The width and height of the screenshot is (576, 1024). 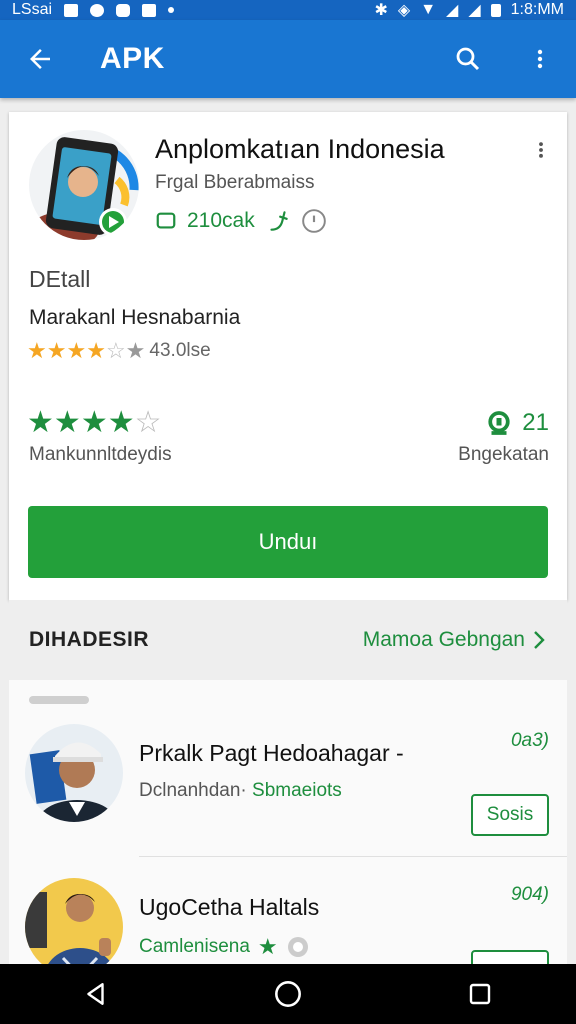 I want to click on carrier-text: LSsai, so click(x=32, y=9).